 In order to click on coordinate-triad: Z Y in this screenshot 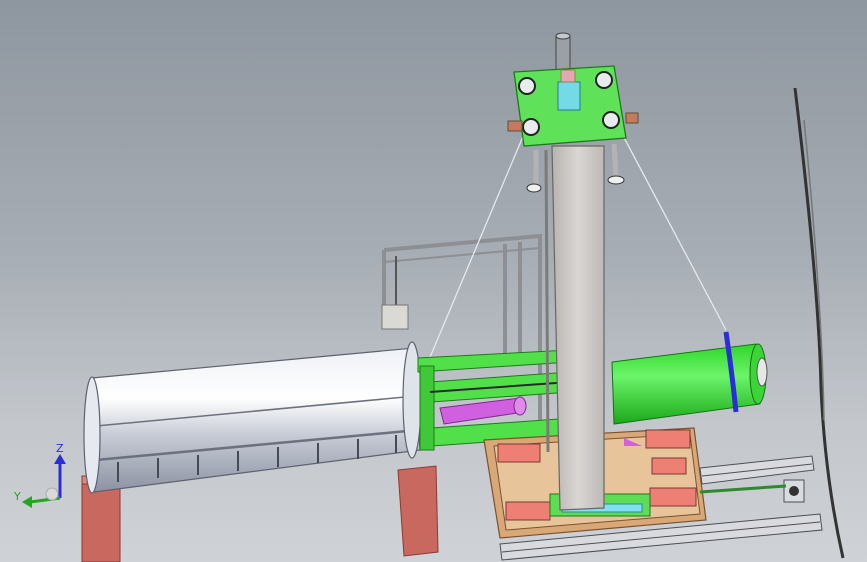, I will do `click(39, 475)`.